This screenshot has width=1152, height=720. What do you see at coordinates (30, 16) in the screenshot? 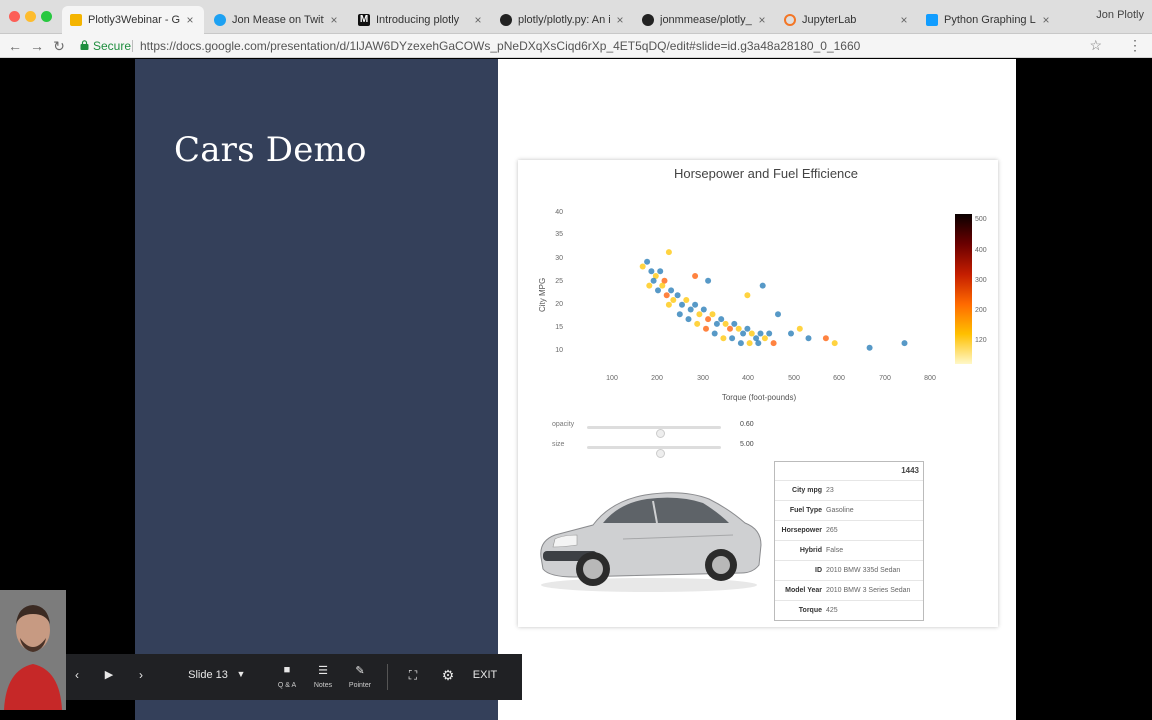
I see `minimize-window-button` at bounding box center [30, 16].